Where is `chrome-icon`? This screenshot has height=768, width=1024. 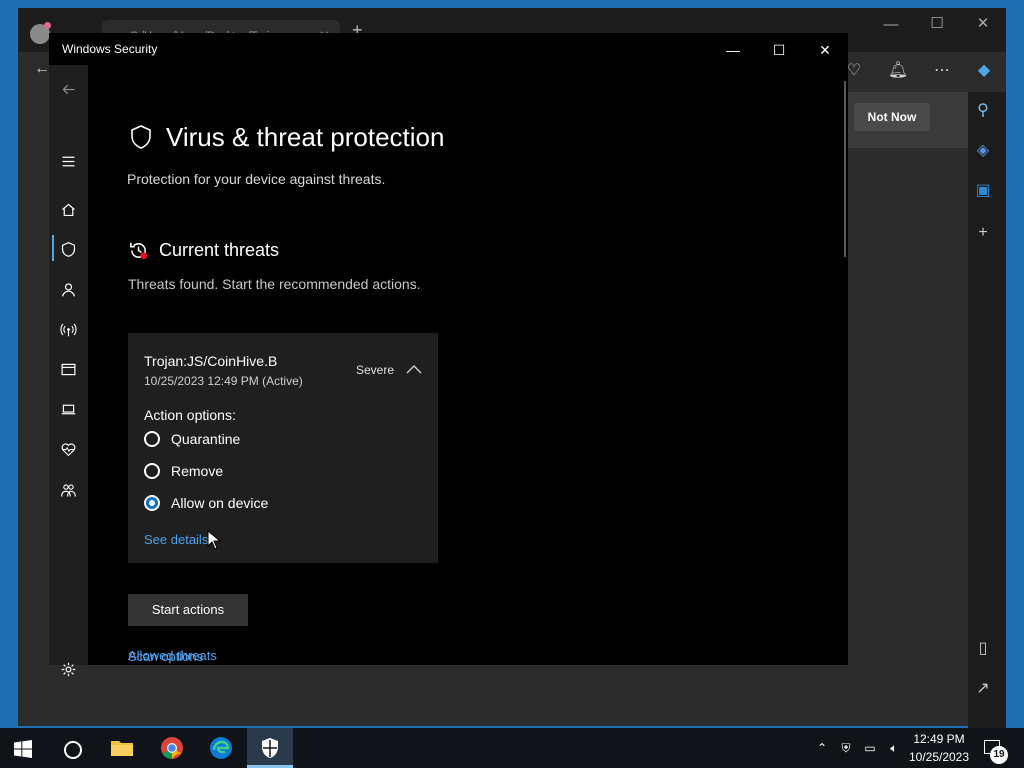 chrome-icon is located at coordinates (172, 748).